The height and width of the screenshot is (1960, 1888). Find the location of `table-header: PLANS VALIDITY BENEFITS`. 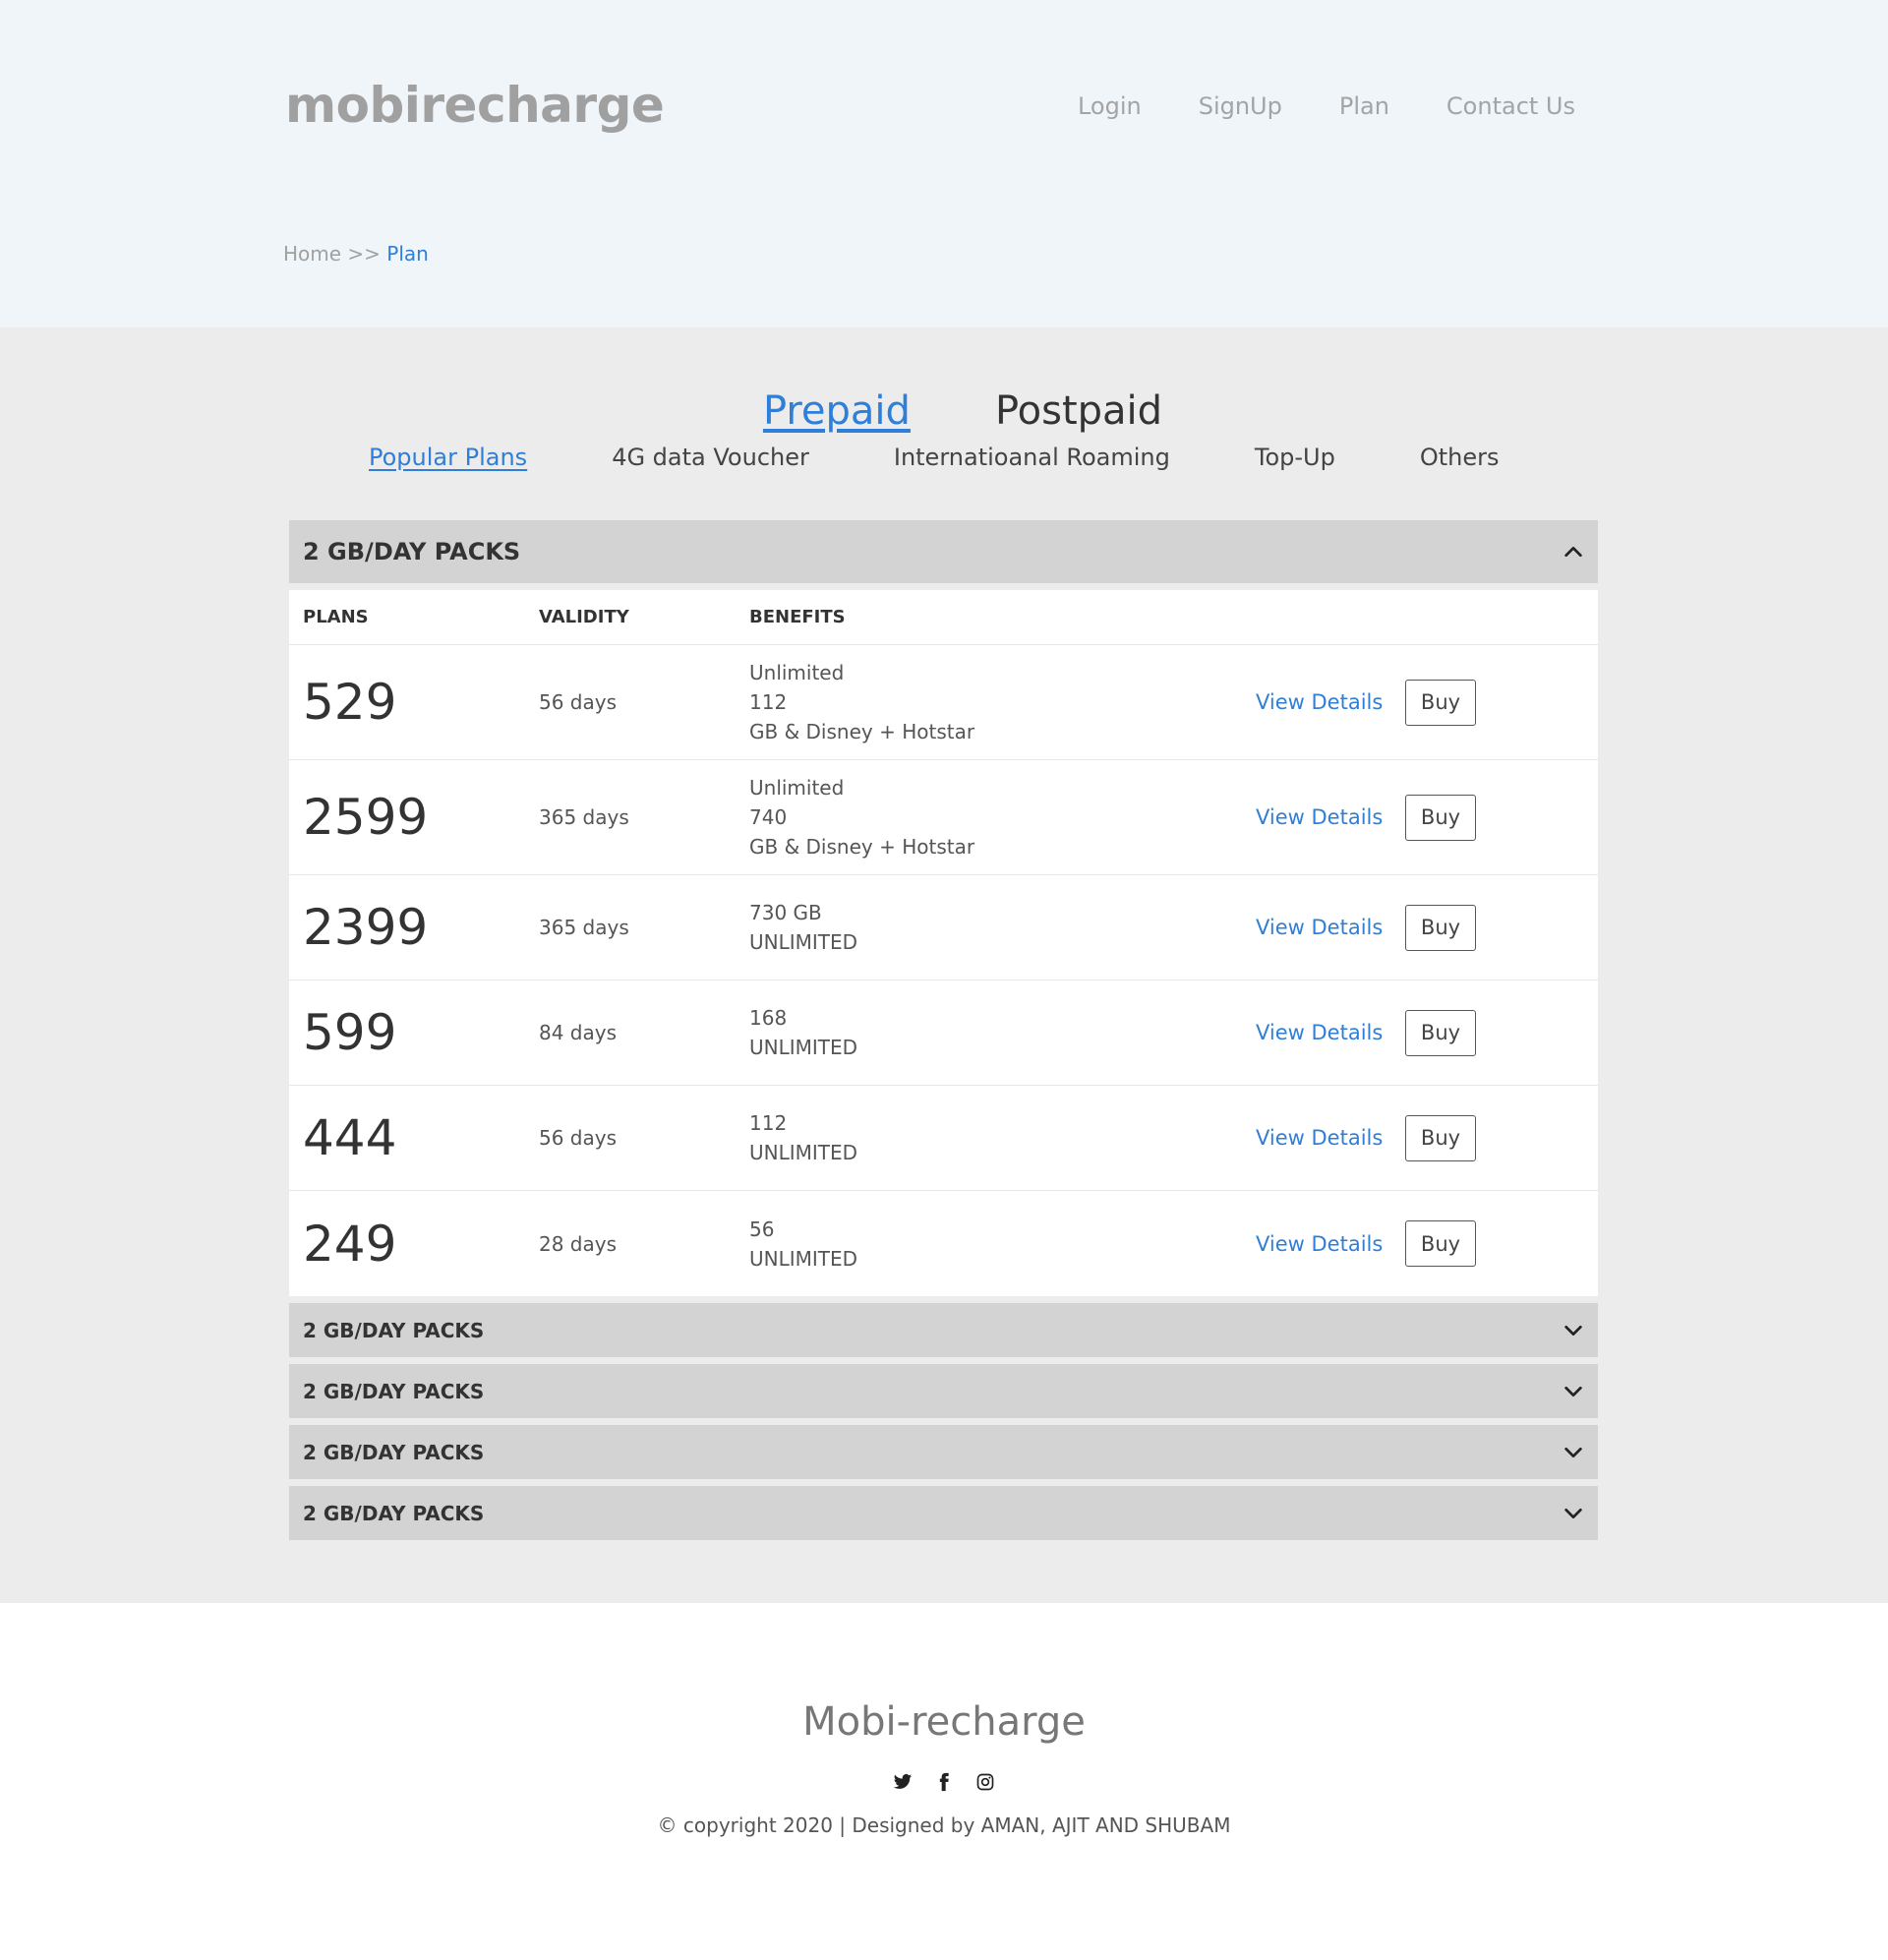

table-header: PLANS VALIDITY BENEFITS is located at coordinates (943, 617).